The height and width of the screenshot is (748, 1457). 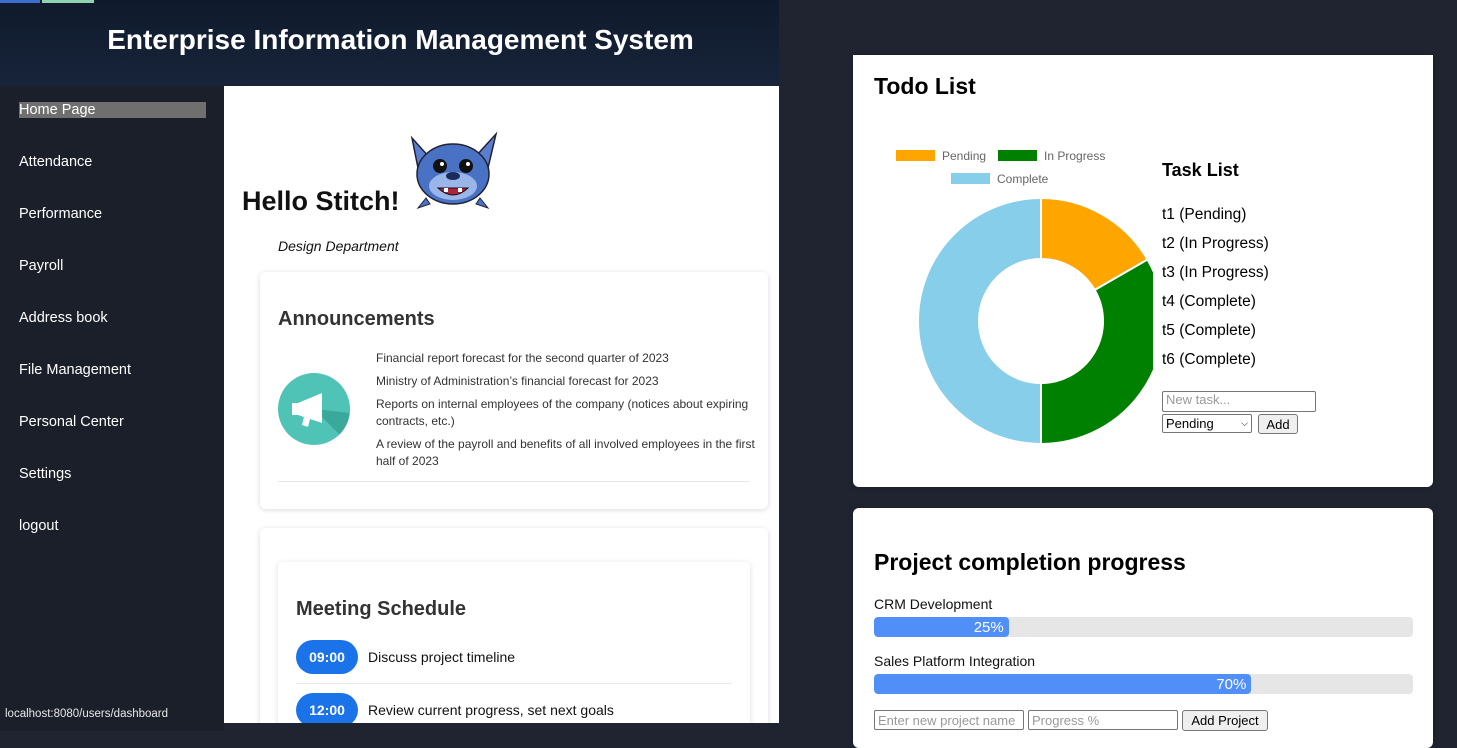 I want to click on project-progress-bar: 25%, so click(x=1143, y=627).